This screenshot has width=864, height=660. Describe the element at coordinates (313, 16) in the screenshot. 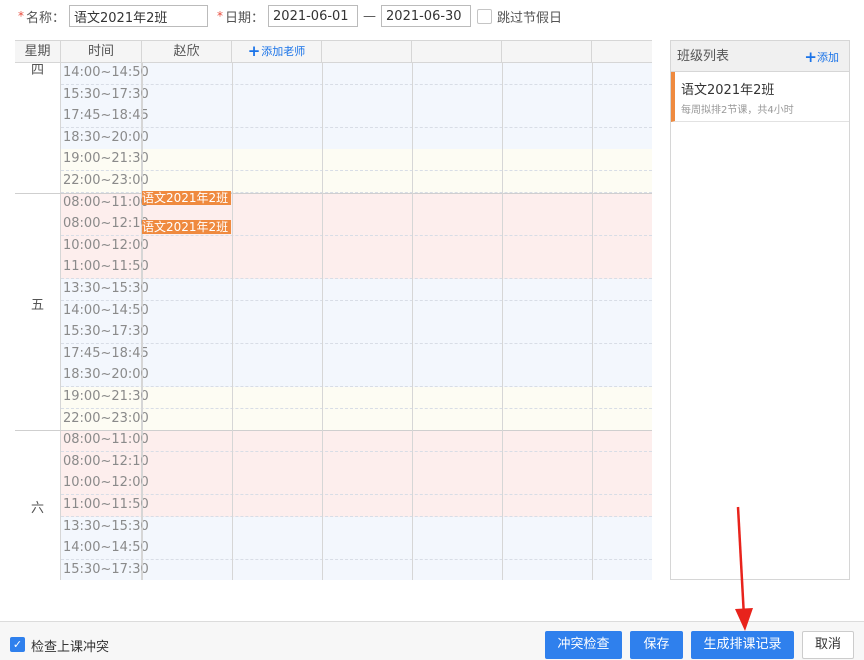

I see `start-date-input` at that location.